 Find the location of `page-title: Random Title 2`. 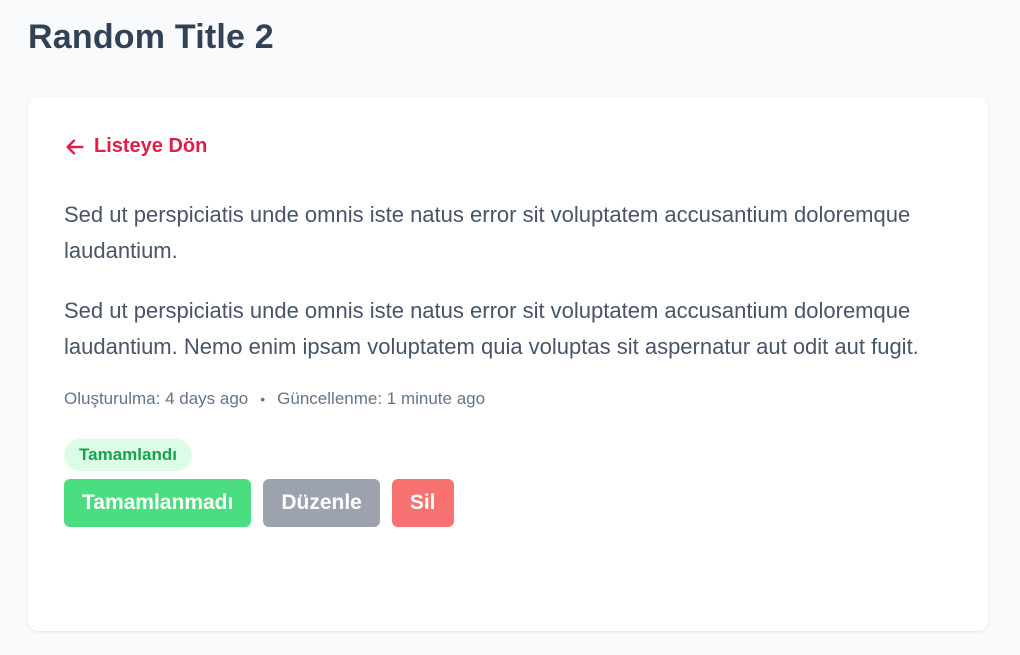

page-title: Random Title 2 is located at coordinates (151, 37).